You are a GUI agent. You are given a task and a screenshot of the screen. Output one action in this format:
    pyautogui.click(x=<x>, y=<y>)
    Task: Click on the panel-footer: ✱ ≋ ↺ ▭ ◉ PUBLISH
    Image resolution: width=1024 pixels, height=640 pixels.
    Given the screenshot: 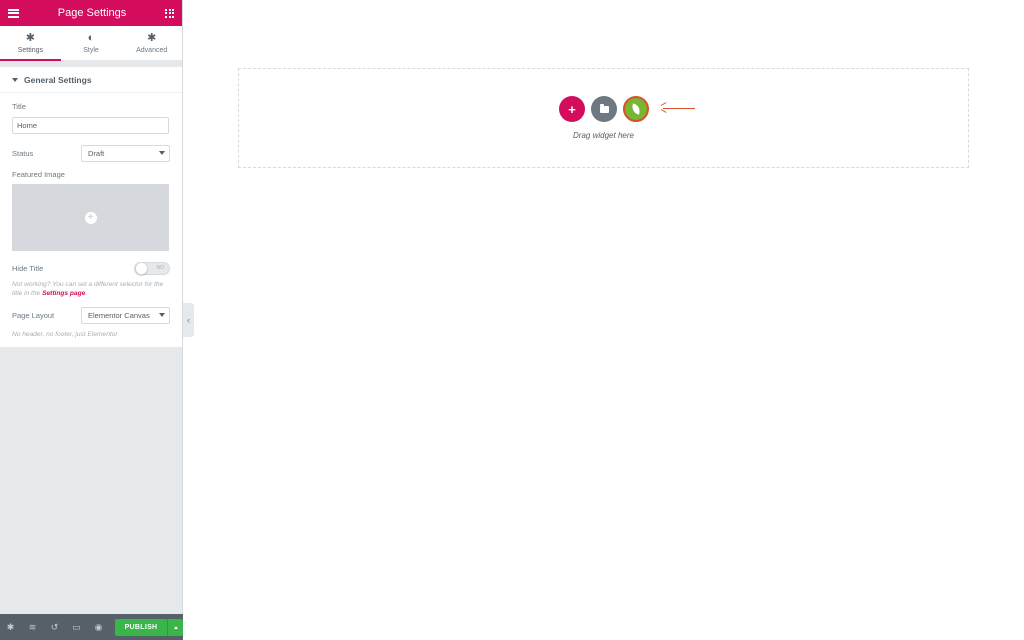 What is the action you would take?
    pyautogui.click(x=91, y=627)
    